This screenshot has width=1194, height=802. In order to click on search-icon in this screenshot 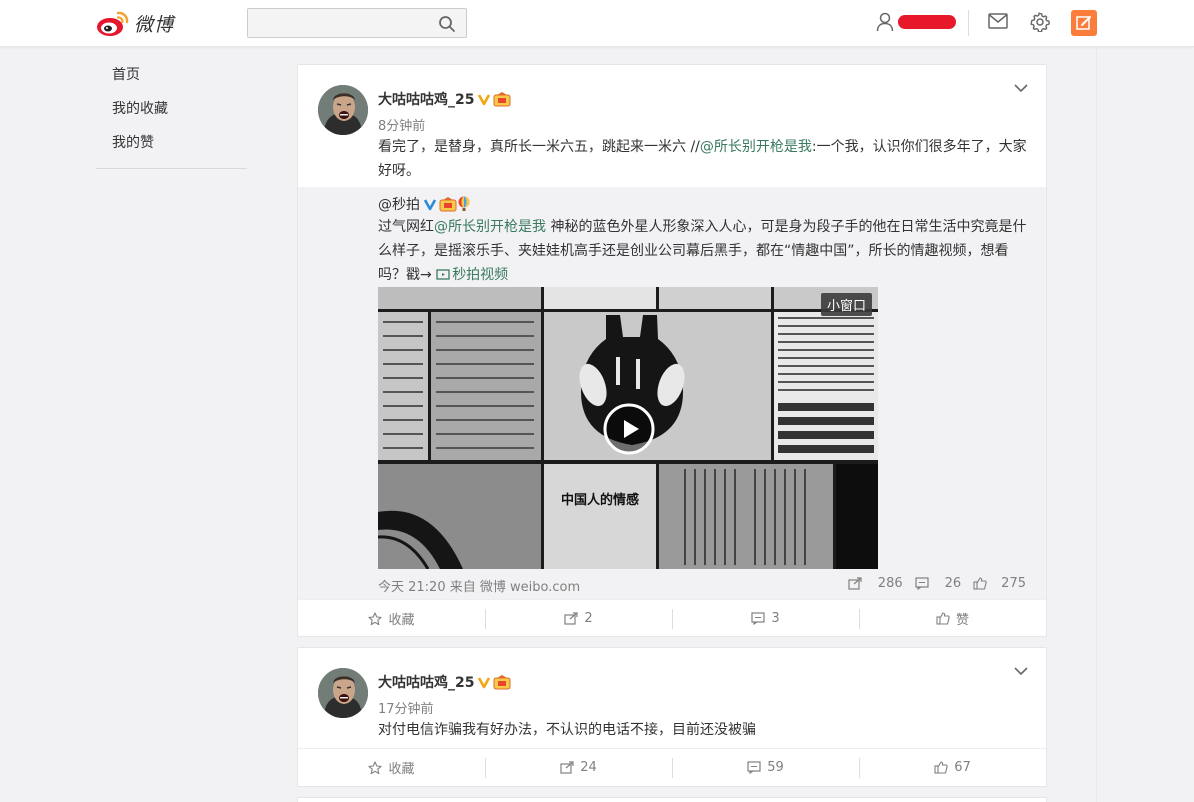, I will do `click(447, 24)`.